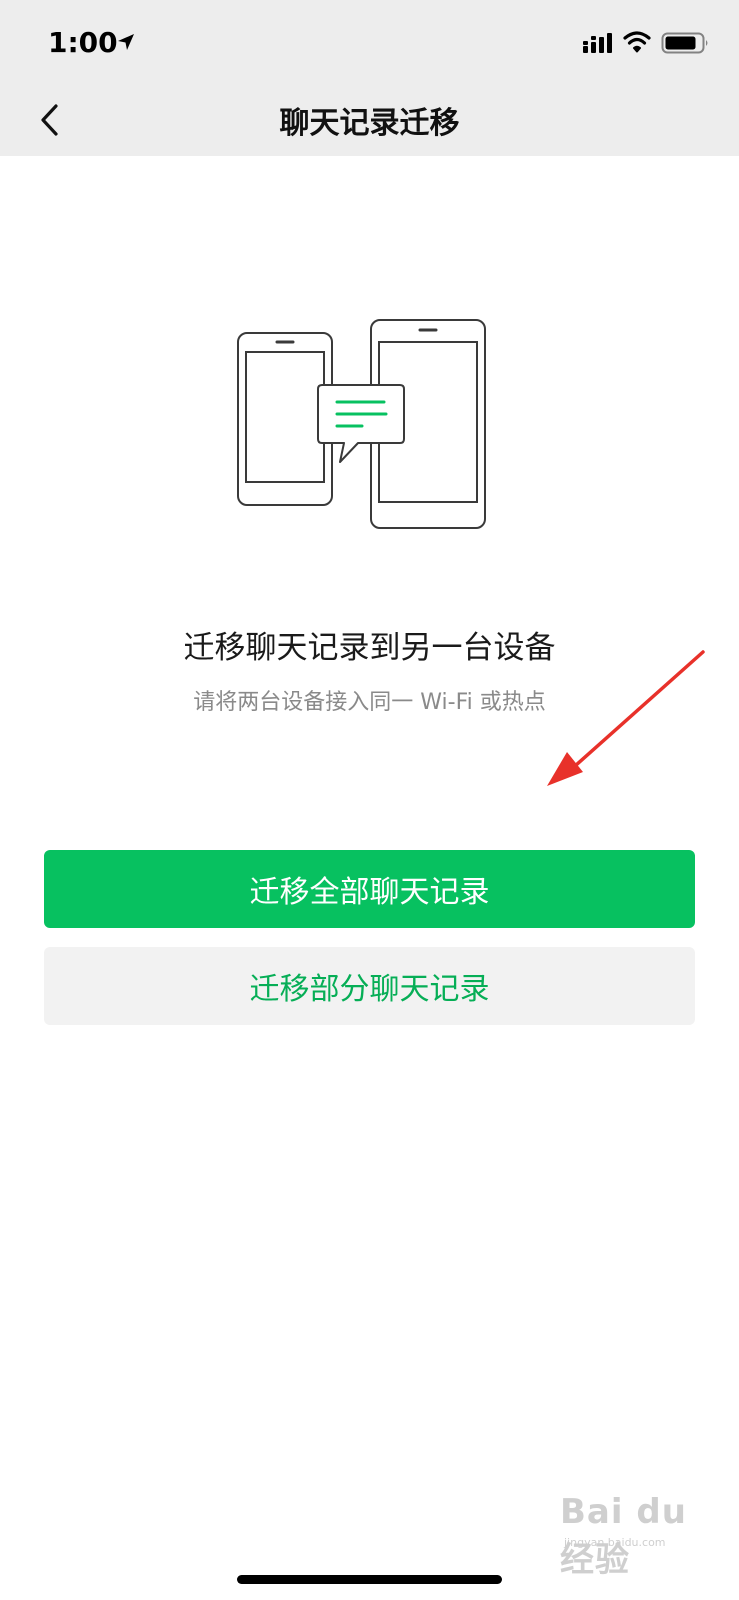  I want to click on migrate-all-button: 迁移全部聊天记录, so click(369, 889).